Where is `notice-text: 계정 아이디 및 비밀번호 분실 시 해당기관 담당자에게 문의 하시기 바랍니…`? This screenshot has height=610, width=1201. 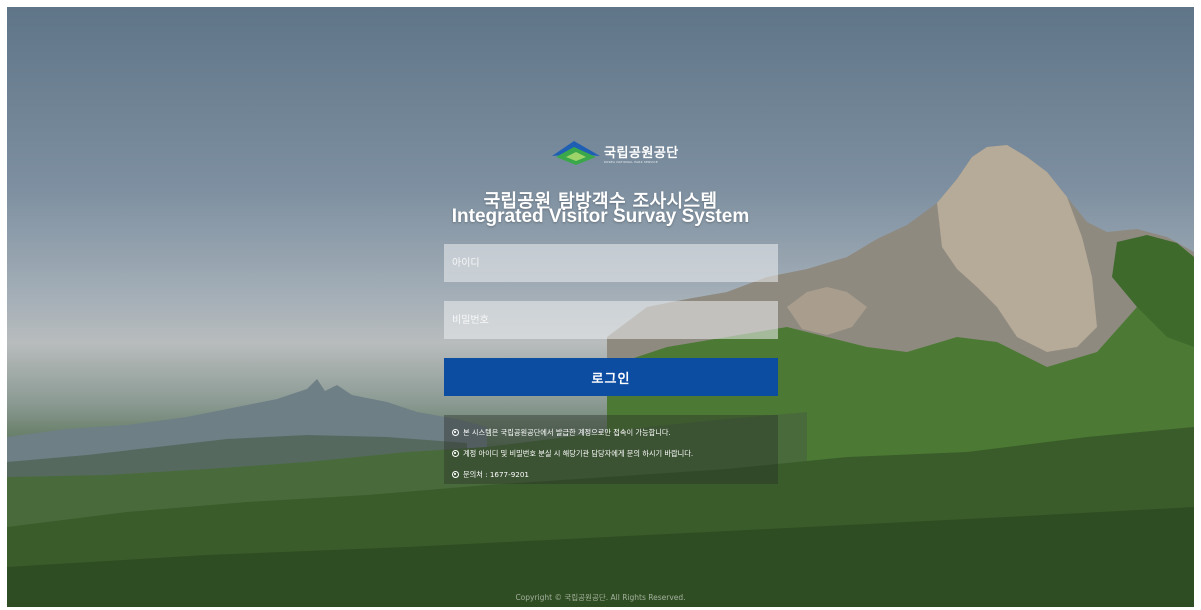 notice-text: 계정 아이디 및 비밀번호 분실 시 해당기관 담당자에게 문의 하시기 바랍니… is located at coordinates (578, 453).